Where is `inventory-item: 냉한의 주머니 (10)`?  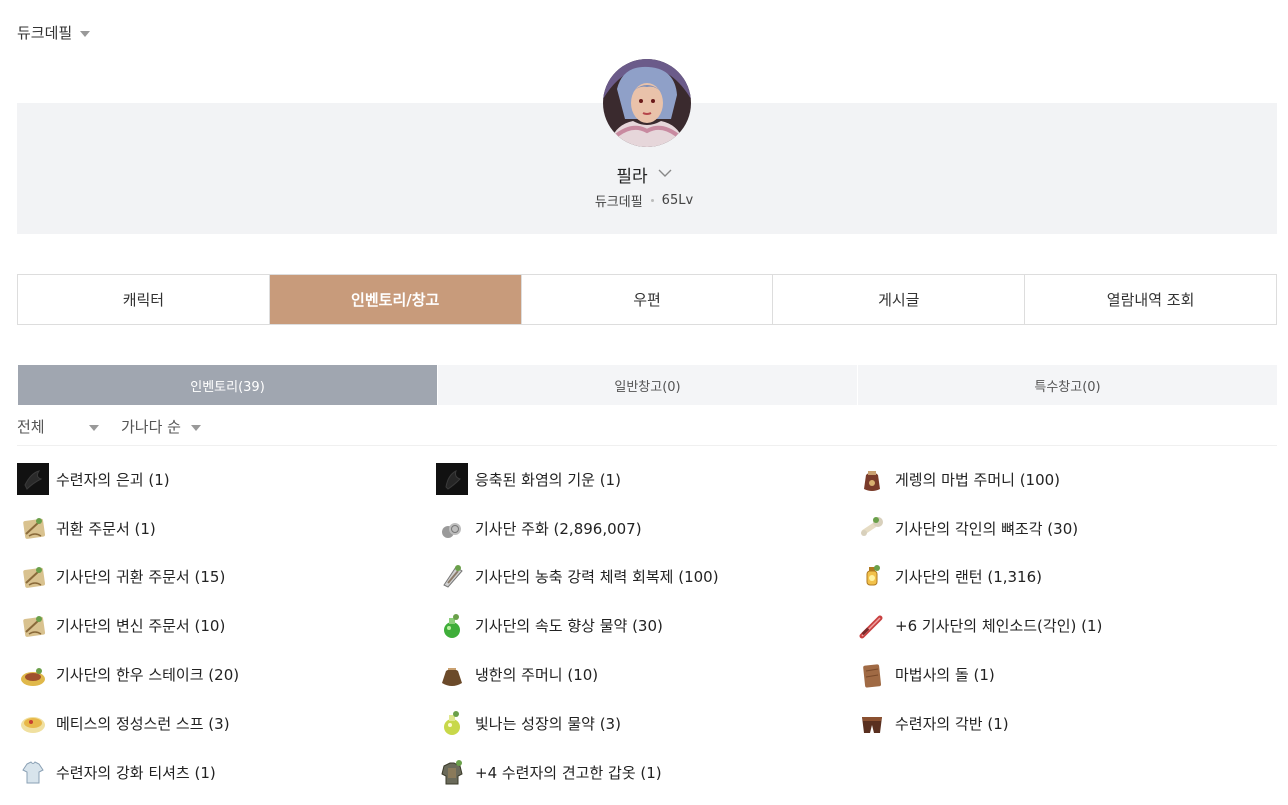
inventory-item: 냉한의 주머니 (10) is located at coordinates (646, 674).